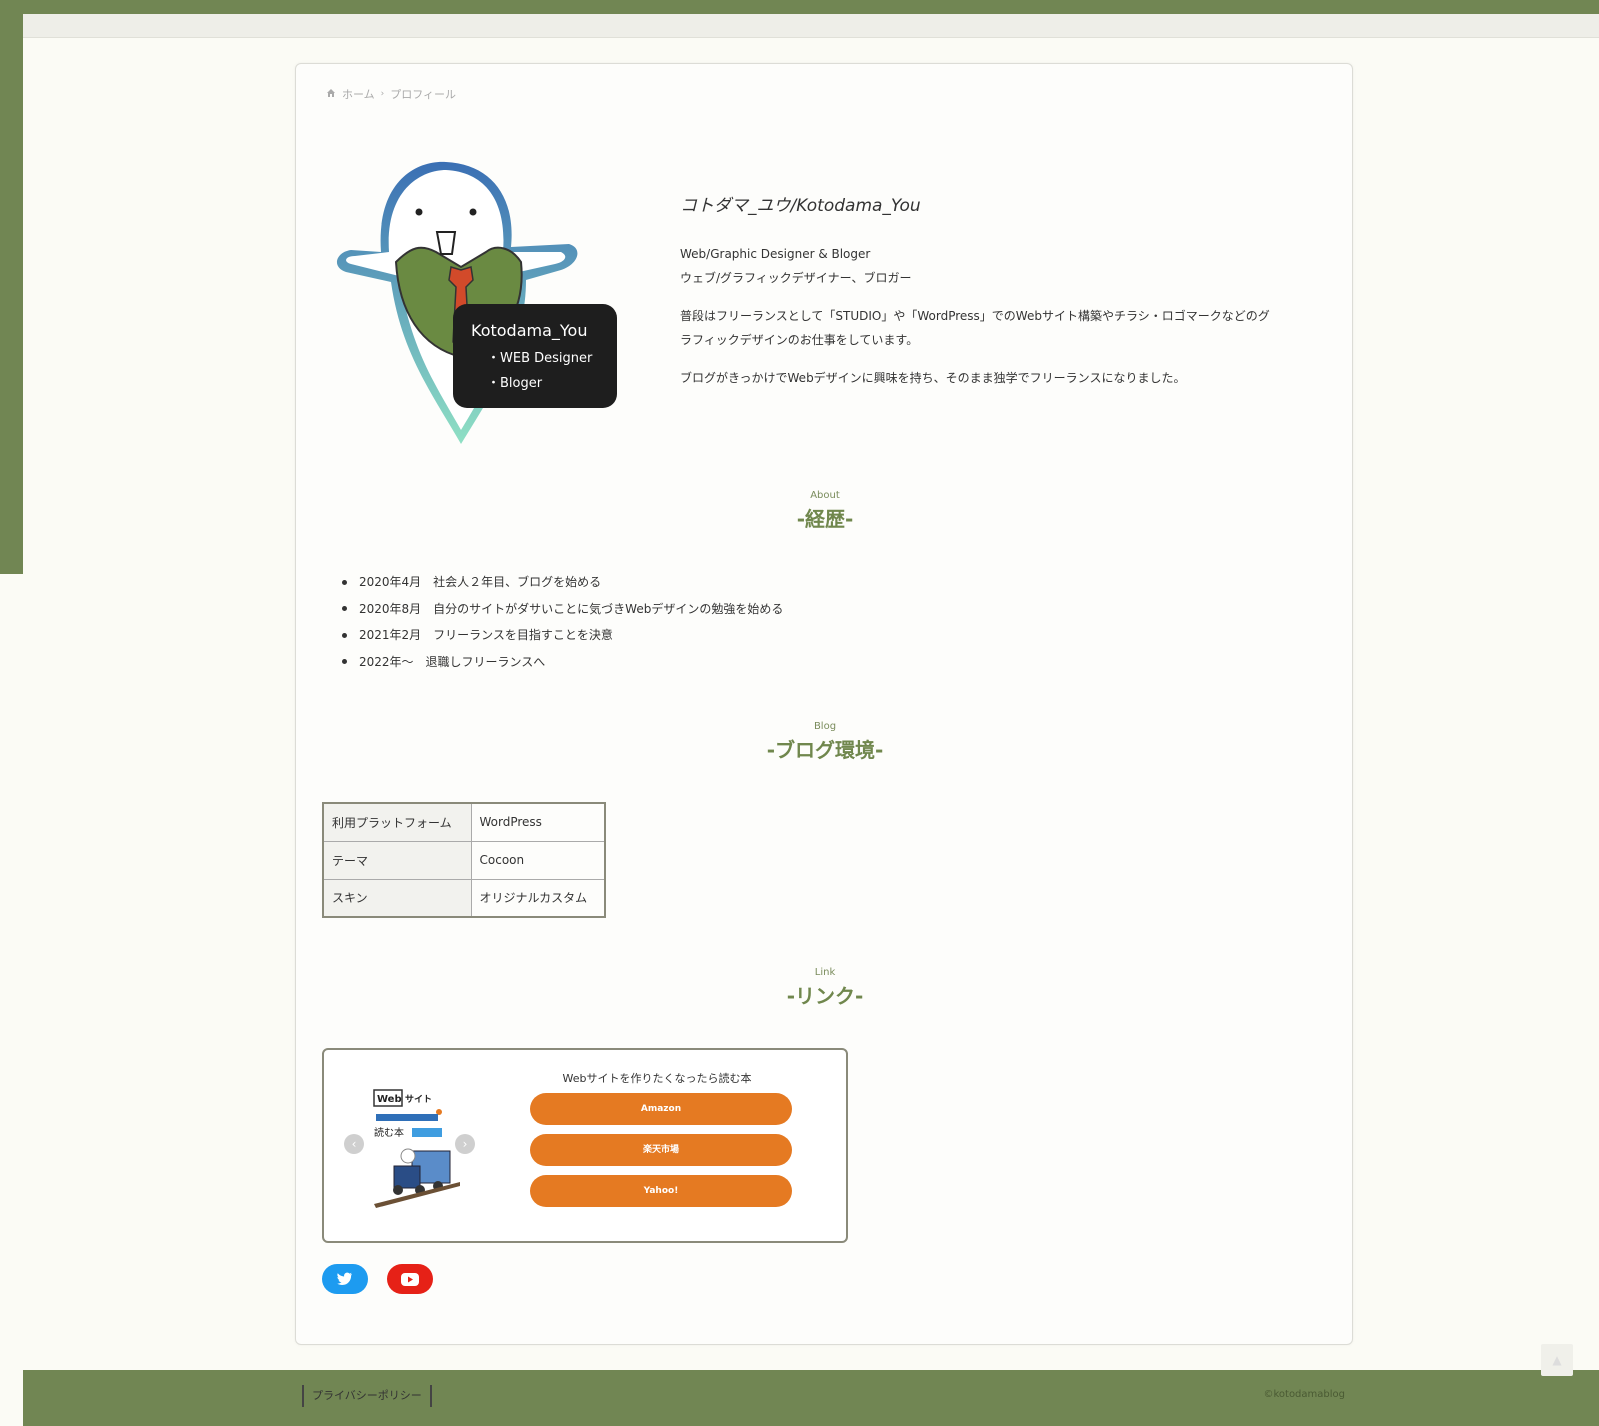 Image resolution: width=1599 pixels, height=1426 pixels. What do you see at coordinates (410, 1279) in the screenshot?
I see `youtube-icon` at bounding box center [410, 1279].